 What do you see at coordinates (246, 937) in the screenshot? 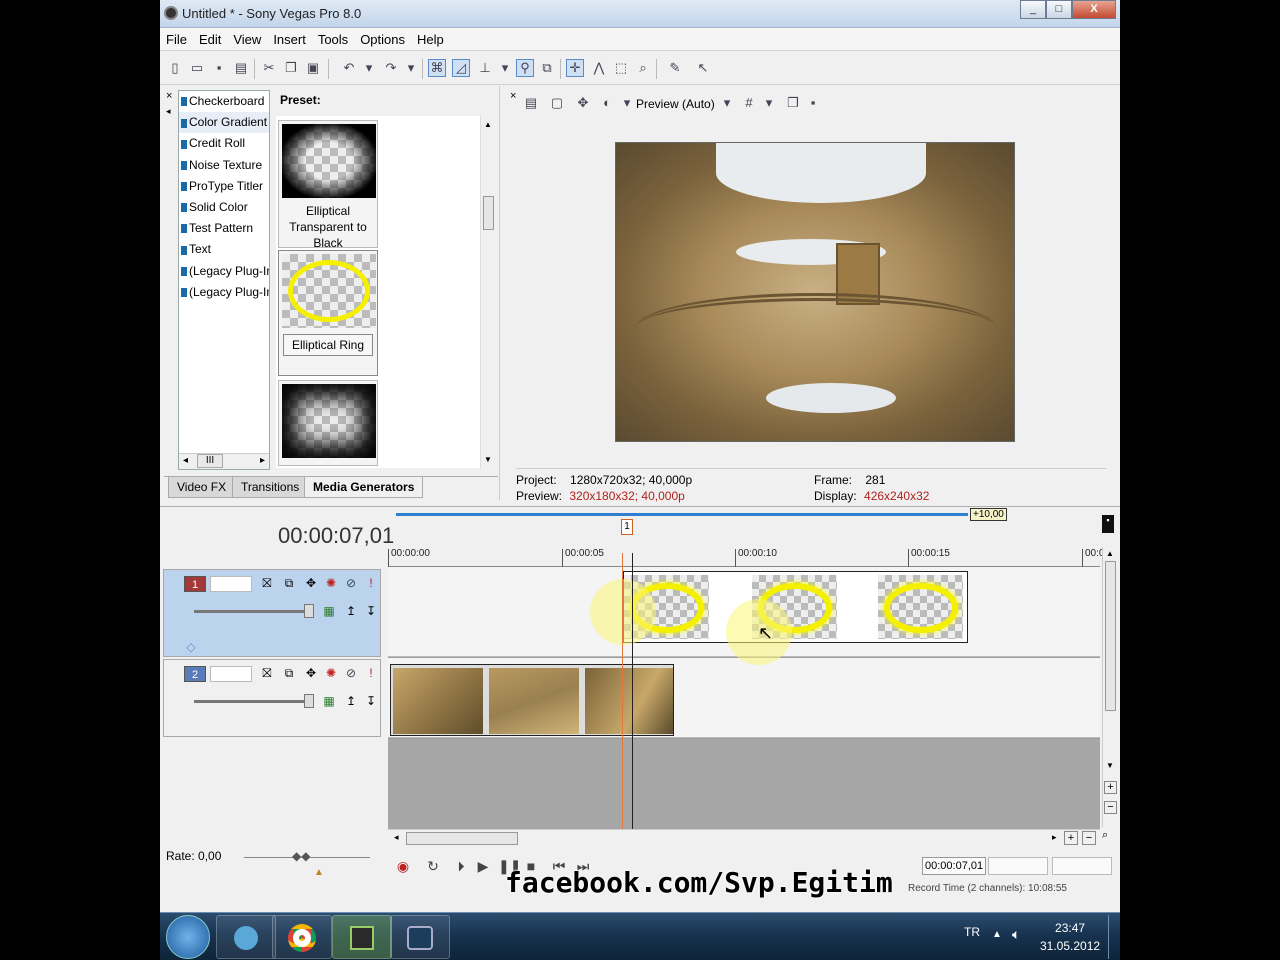
I see `taskbar-app-messenger` at bounding box center [246, 937].